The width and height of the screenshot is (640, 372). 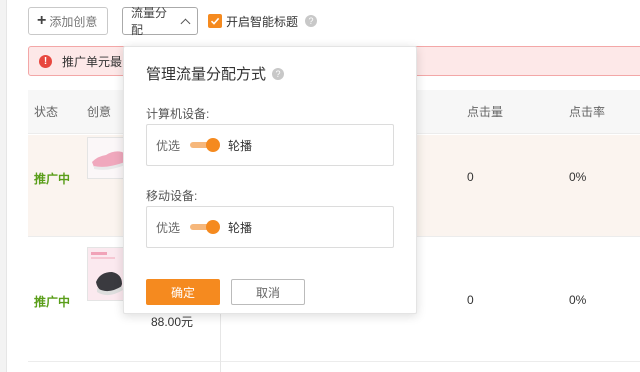 I want to click on mobile-mode-switch, so click(x=205, y=227).